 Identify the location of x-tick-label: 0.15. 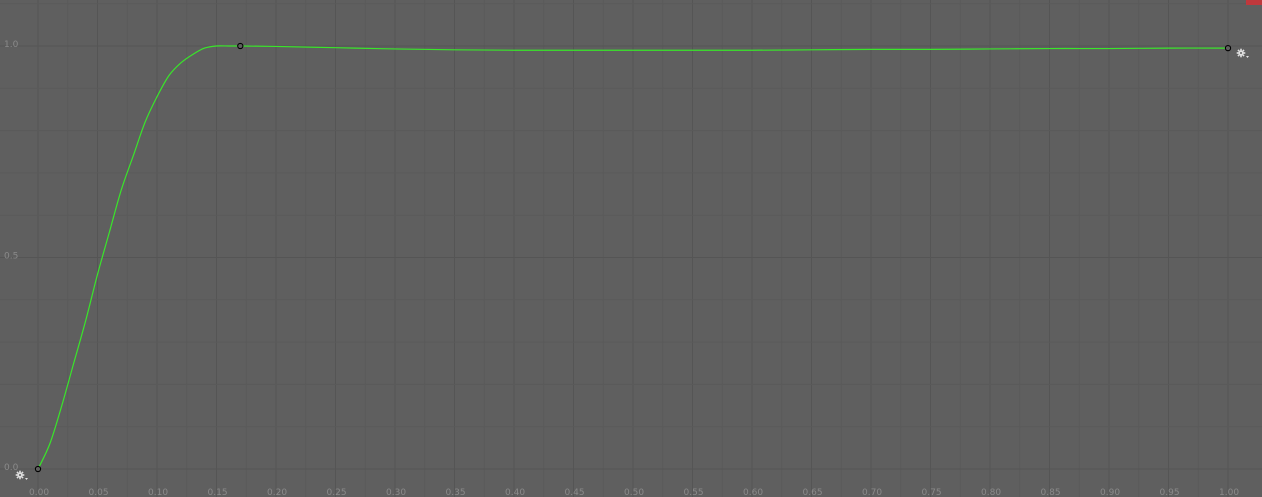
(218, 492).